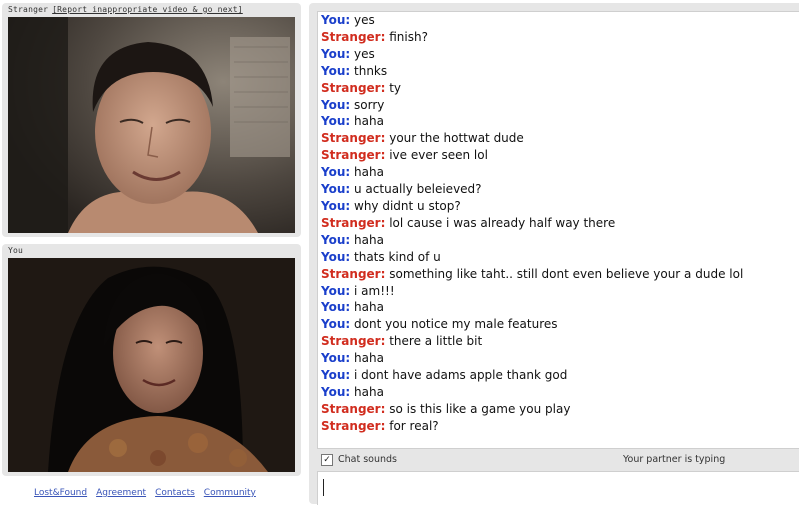  Describe the element at coordinates (121, 493) in the screenshot. I see `footer-link-agreement: Agreement` at that location.